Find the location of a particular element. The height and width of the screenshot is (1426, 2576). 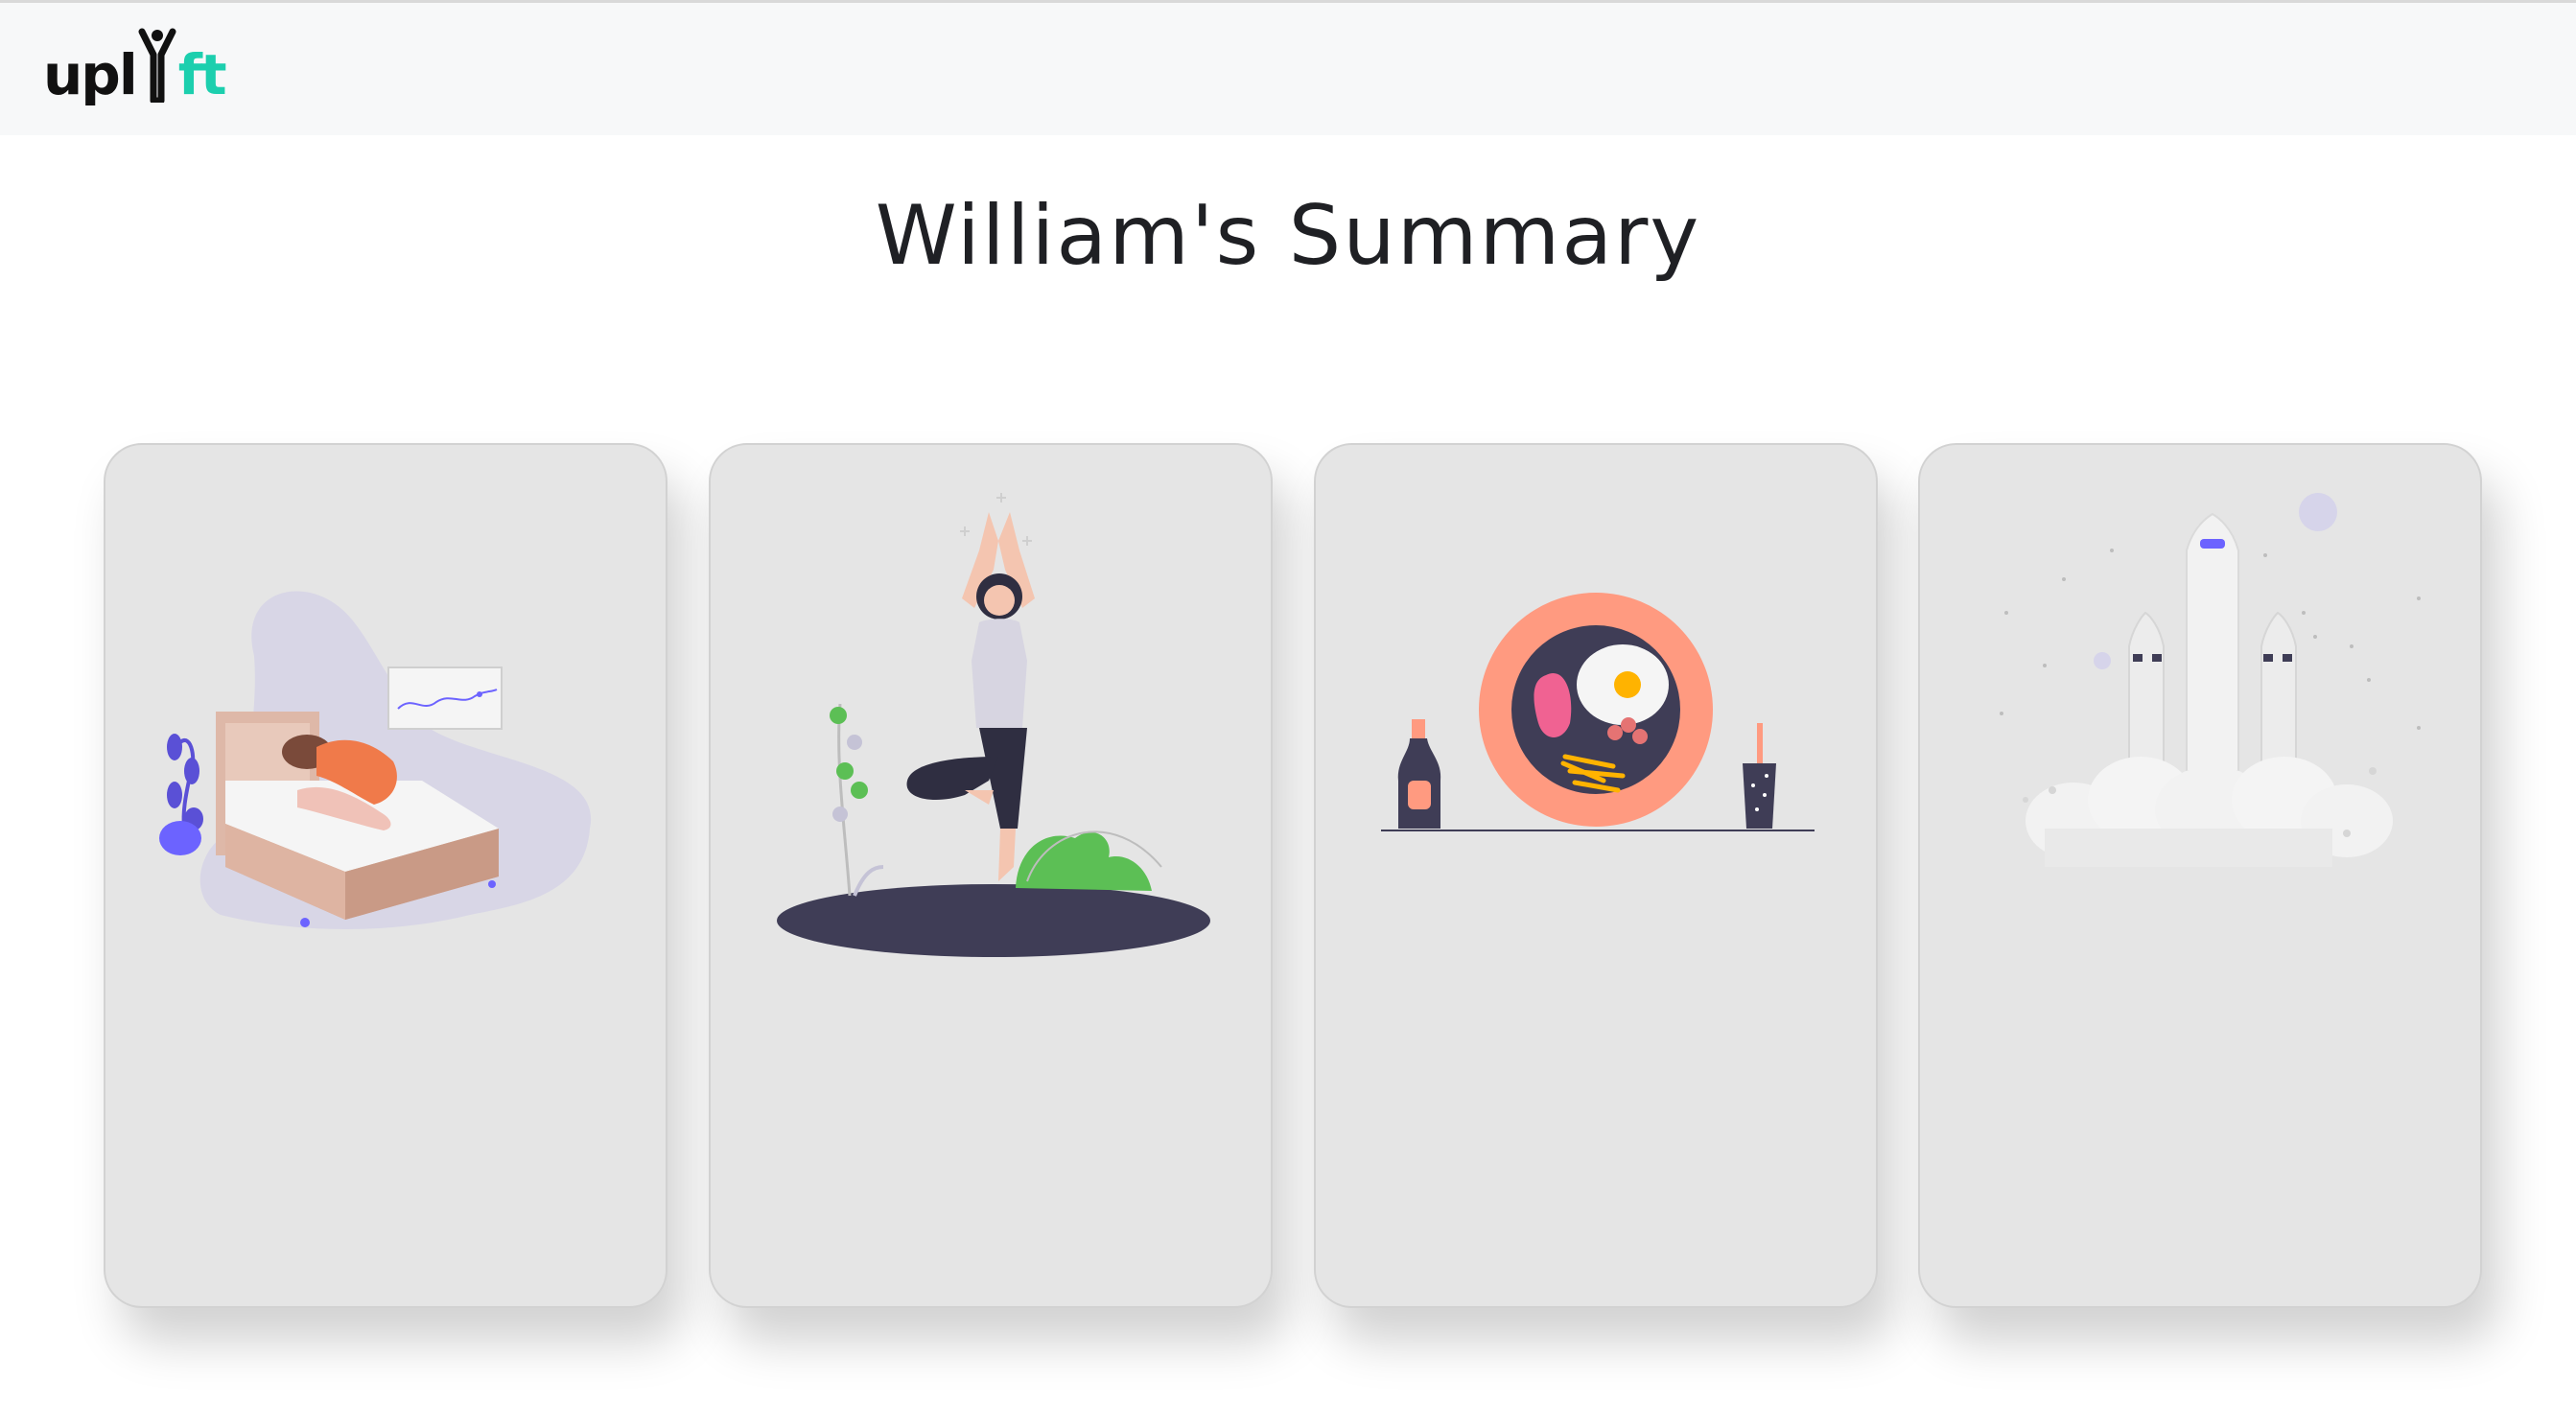

uplift-logo: up l ft is located at coordinates (135, 66).